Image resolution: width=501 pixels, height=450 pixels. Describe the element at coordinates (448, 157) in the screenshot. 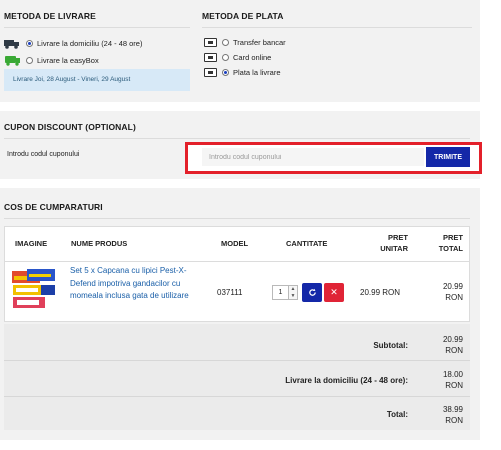

I see `coupon-submit-button: TRIMITE` at that location.